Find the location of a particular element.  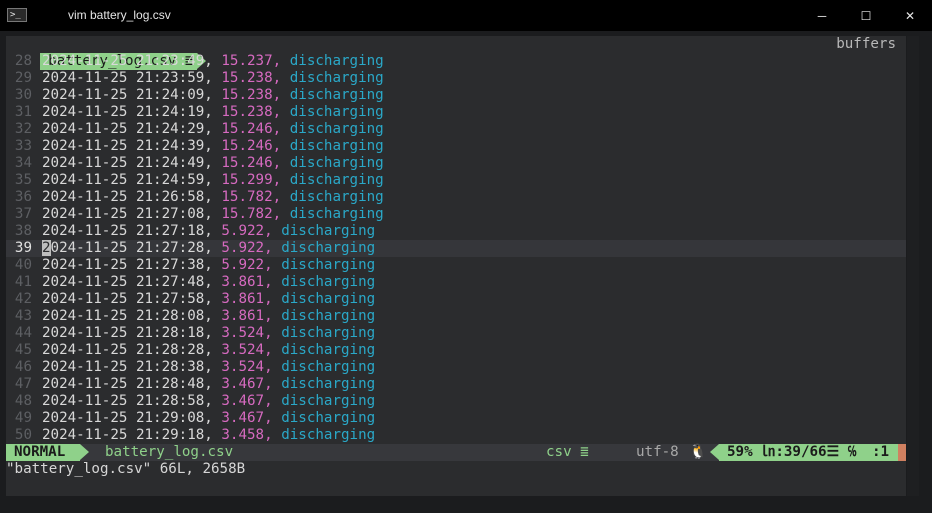

buffers-label: buffers is located at coordinates (866, 44).